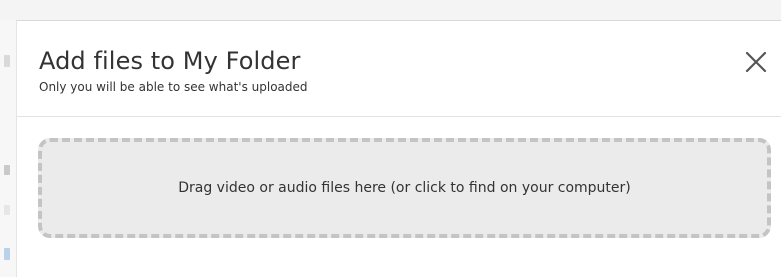  I want to click on background-left-edge, so click(8, 148).